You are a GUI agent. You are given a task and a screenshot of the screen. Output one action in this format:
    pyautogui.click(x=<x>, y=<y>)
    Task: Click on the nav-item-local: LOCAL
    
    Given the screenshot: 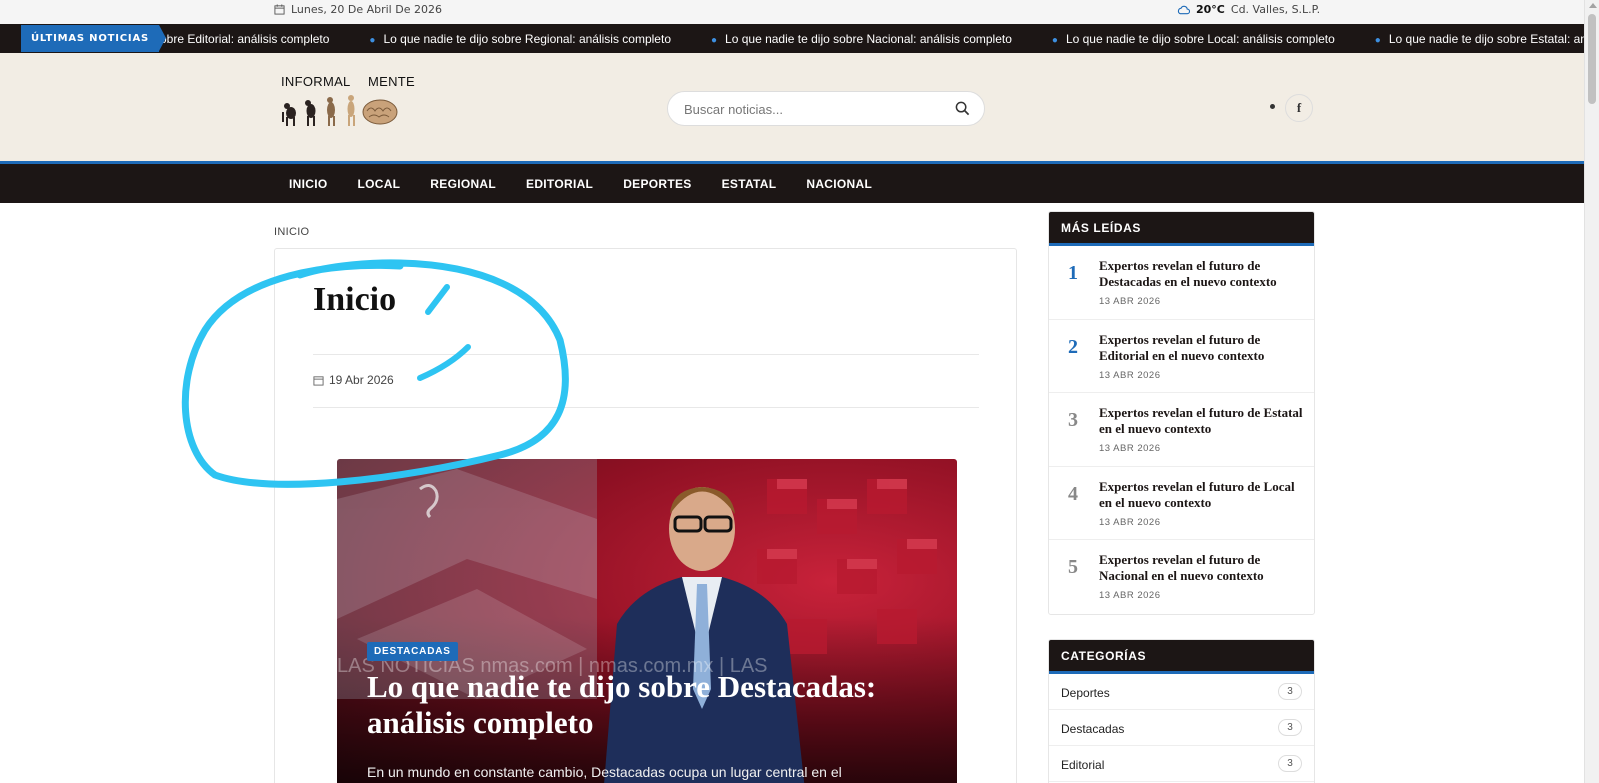 What is the action you would take?
    pyautogui.click(x=378, y=184)
    